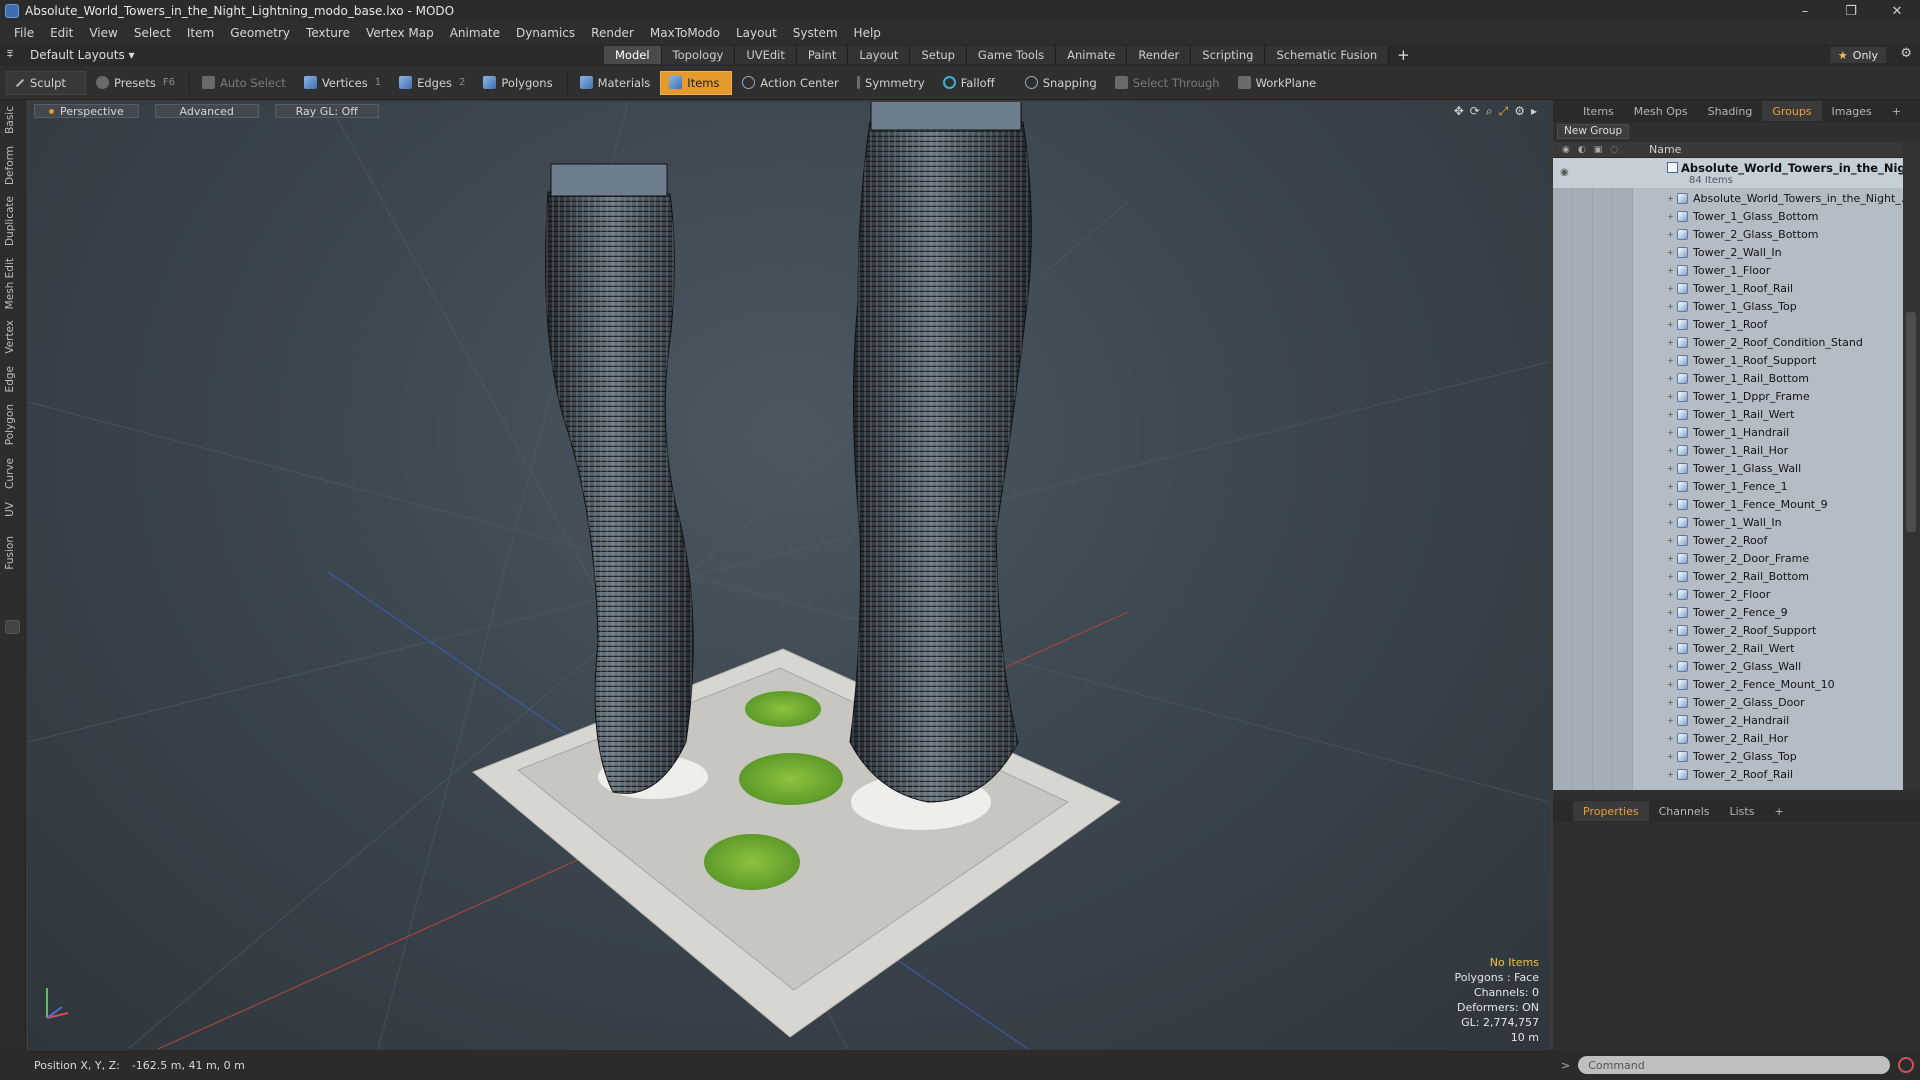 This screenshot has width=1920, height=1080. I want to click on list-item: + Tower_2_Rail_Wert, so click(1728, 648).